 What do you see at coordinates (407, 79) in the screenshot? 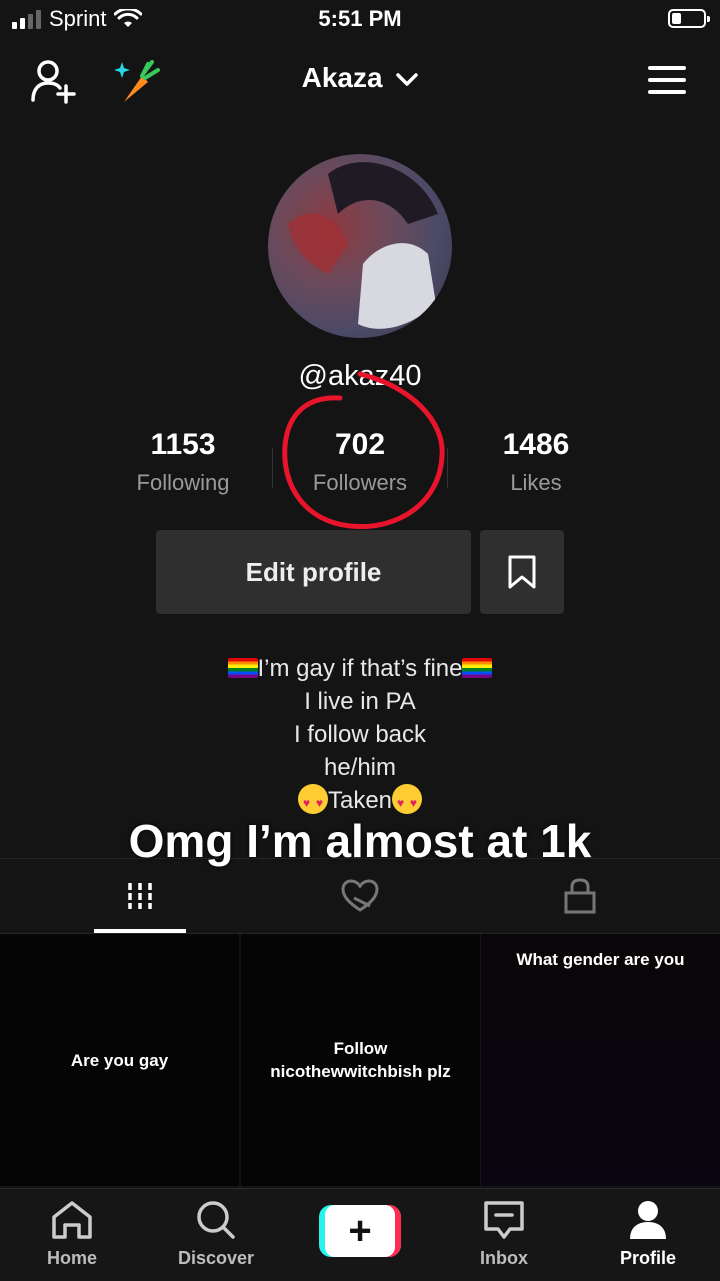
I see `chevron-down-icon` at bounding box center [407, 79].